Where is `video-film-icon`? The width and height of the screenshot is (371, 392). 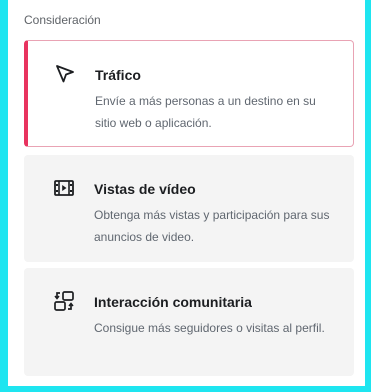
video-film-icon is located at coordinates (64, 188).